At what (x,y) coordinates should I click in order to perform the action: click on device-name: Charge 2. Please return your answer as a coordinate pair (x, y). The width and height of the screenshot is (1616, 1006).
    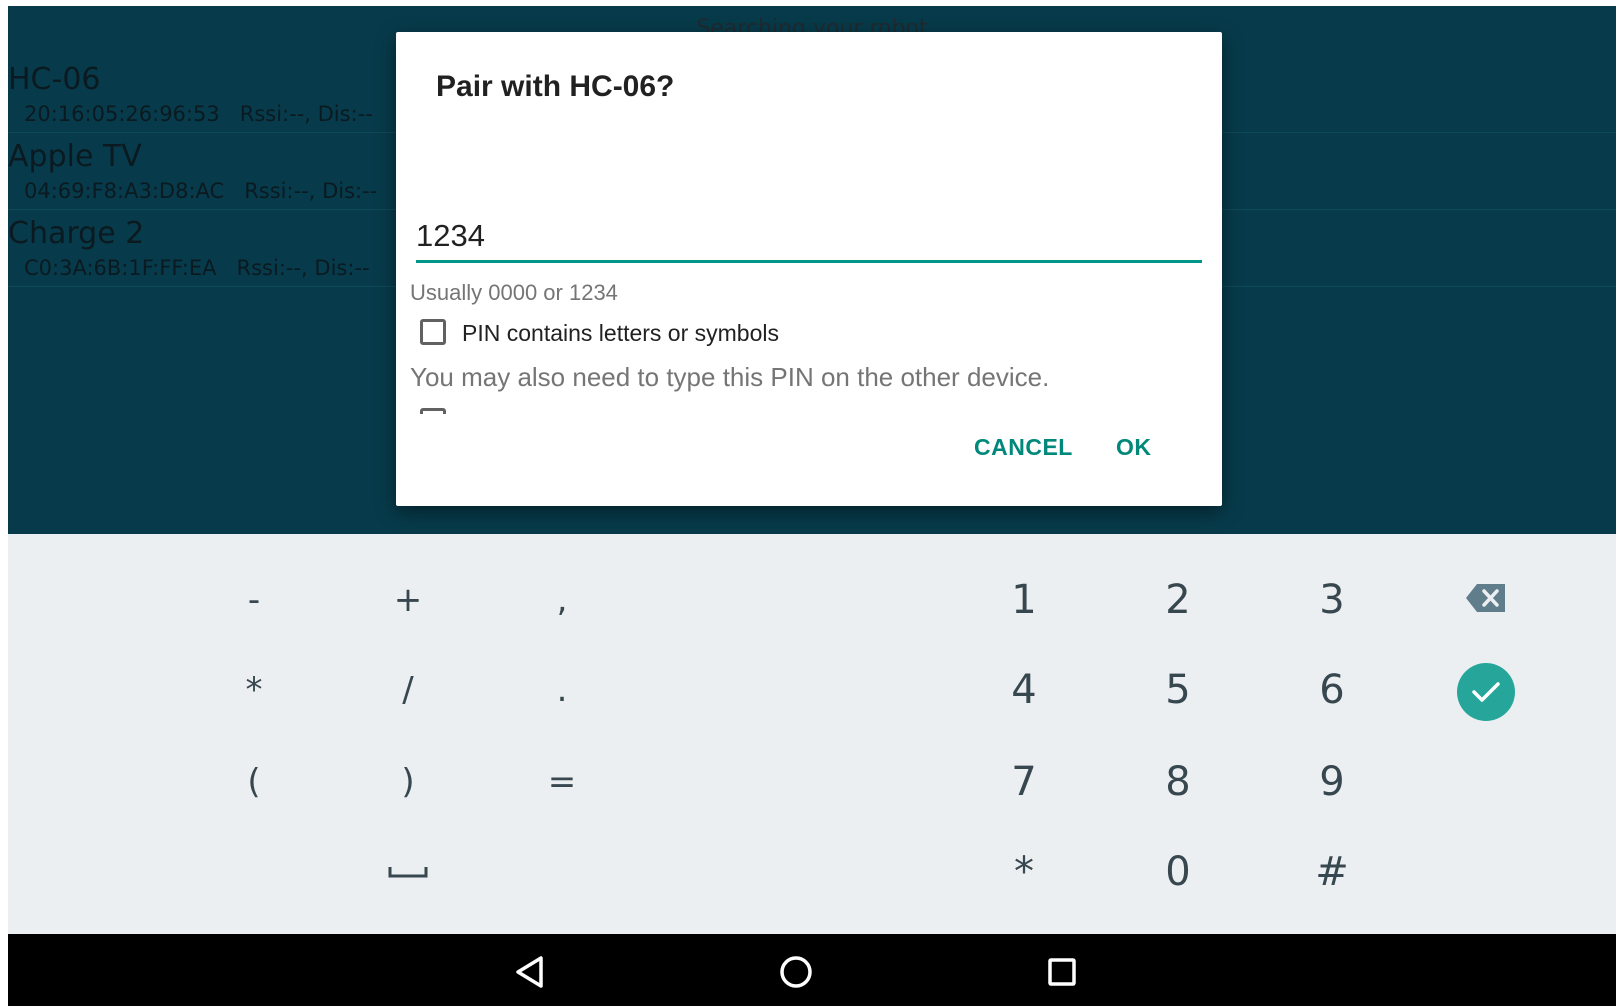
    Looking at the image, I should click on (76, 233).